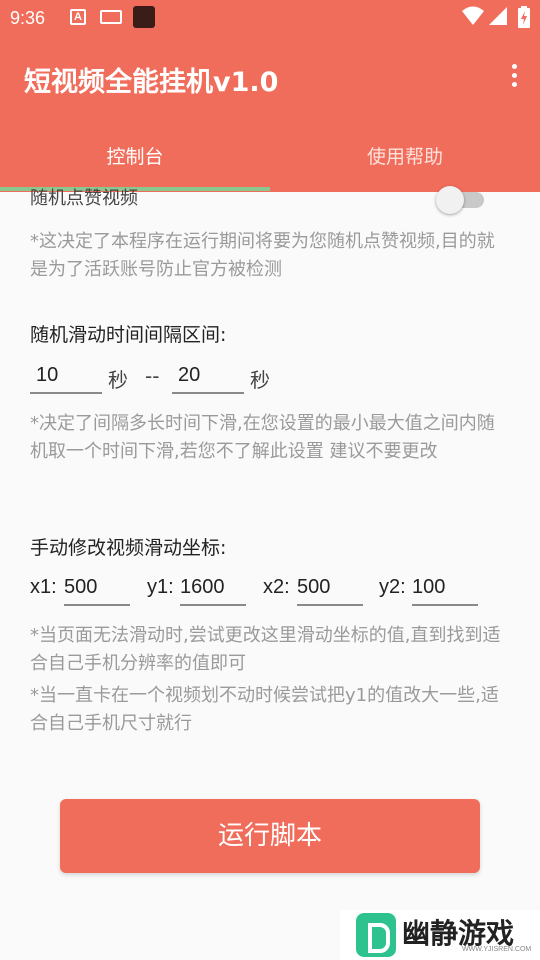 This screenshot has height=960, width=540. What do you see at coordinates (330, 588) in the screenshot?
I see `x2-input: 500` at bounding box center [330, 588].